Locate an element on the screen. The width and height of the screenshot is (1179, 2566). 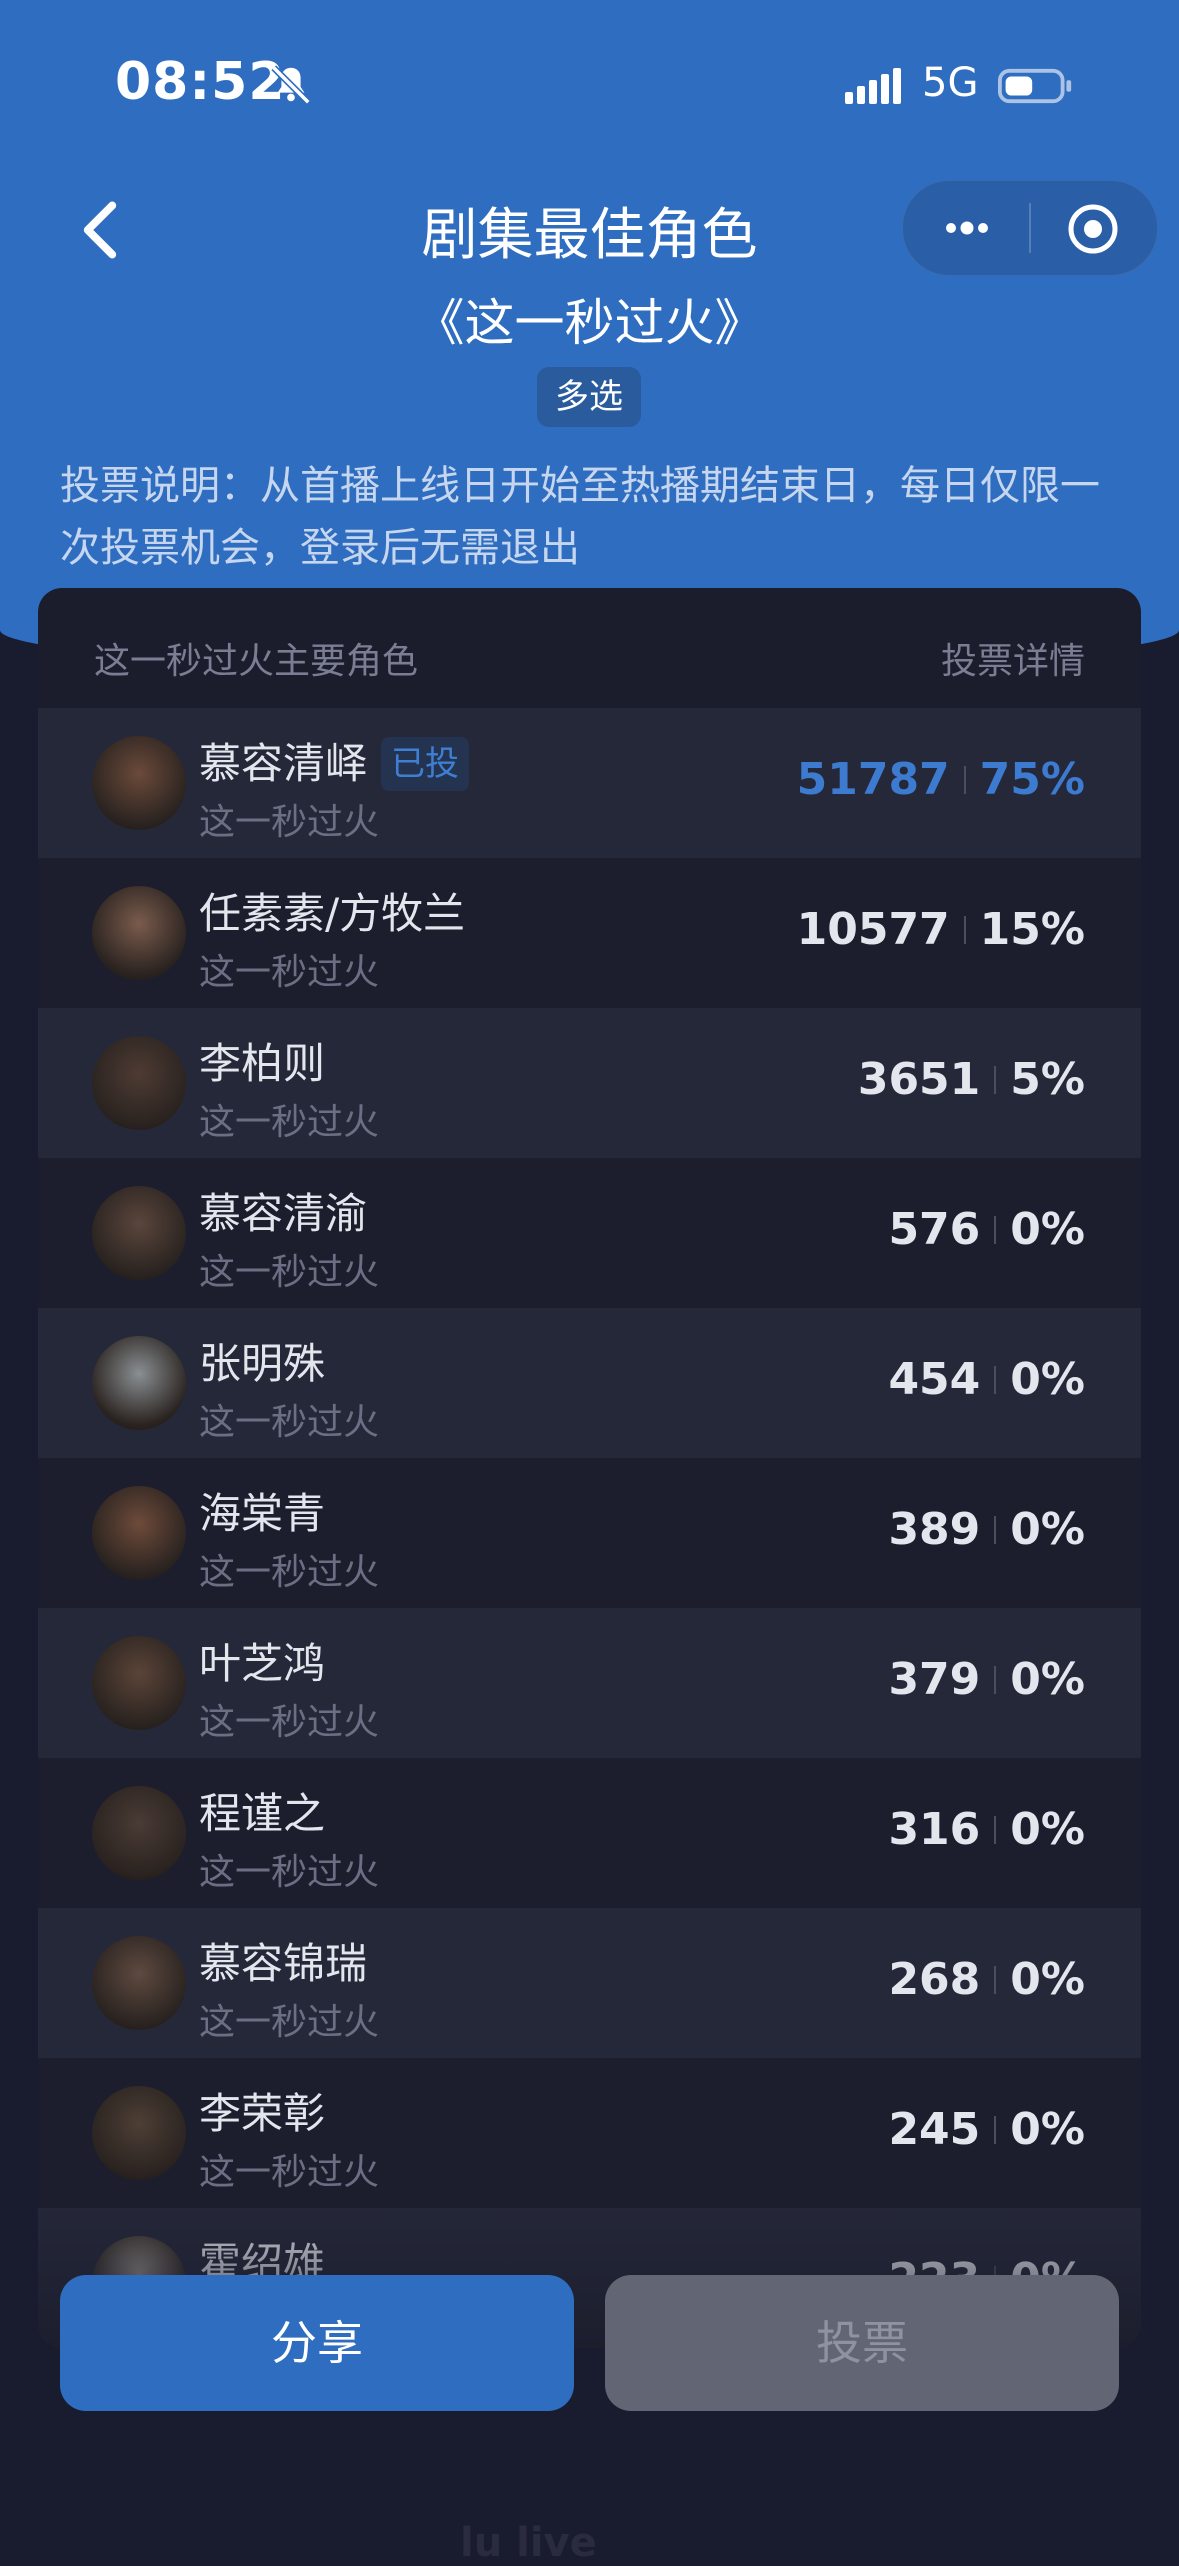
candidate-name-text: 程谨之 is located at coordinates (262, 1813).